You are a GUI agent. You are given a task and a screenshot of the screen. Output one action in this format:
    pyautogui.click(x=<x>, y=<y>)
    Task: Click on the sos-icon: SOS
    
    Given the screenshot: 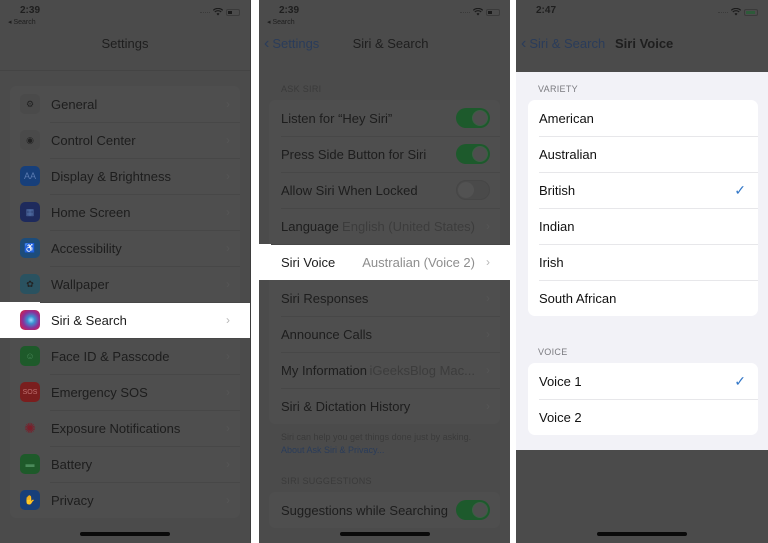 What is the action you would take?
    pyautogui.click(x=30, y=392)
    